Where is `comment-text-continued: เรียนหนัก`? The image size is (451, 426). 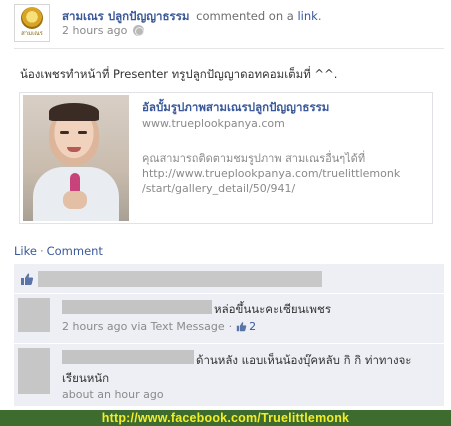 comment-text-continued: เรียนหนัก is located at coordinates (86, 378).